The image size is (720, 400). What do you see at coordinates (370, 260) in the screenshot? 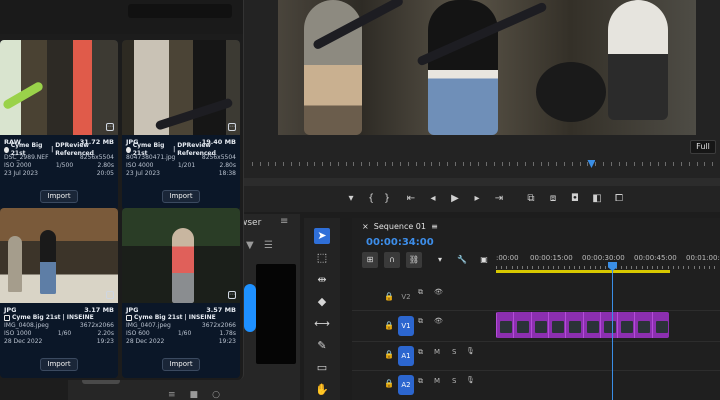
I see `nest-icon: ⊞` at bounding box center [370, 260].